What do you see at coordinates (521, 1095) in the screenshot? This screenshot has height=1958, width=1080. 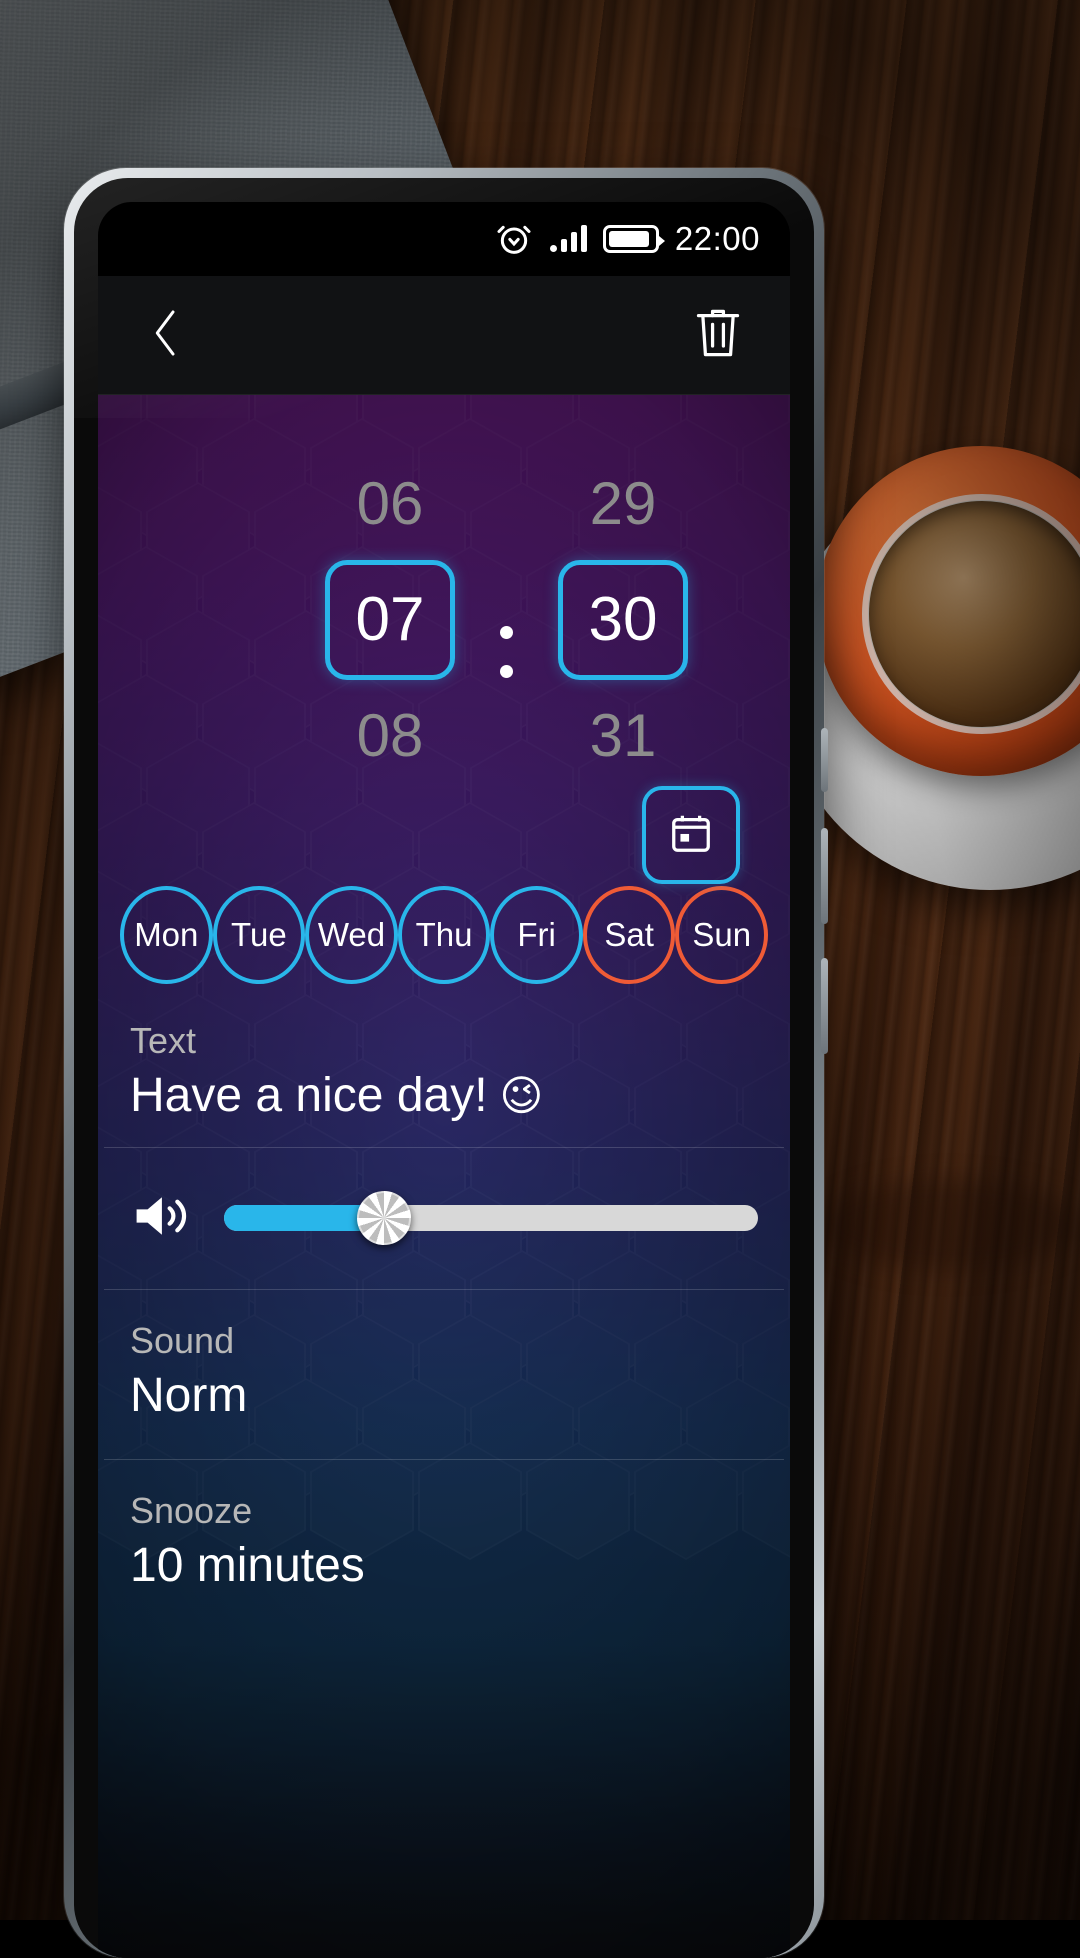 I see `winking-face-emoji: 😉` at bounding box center [521, 1095].